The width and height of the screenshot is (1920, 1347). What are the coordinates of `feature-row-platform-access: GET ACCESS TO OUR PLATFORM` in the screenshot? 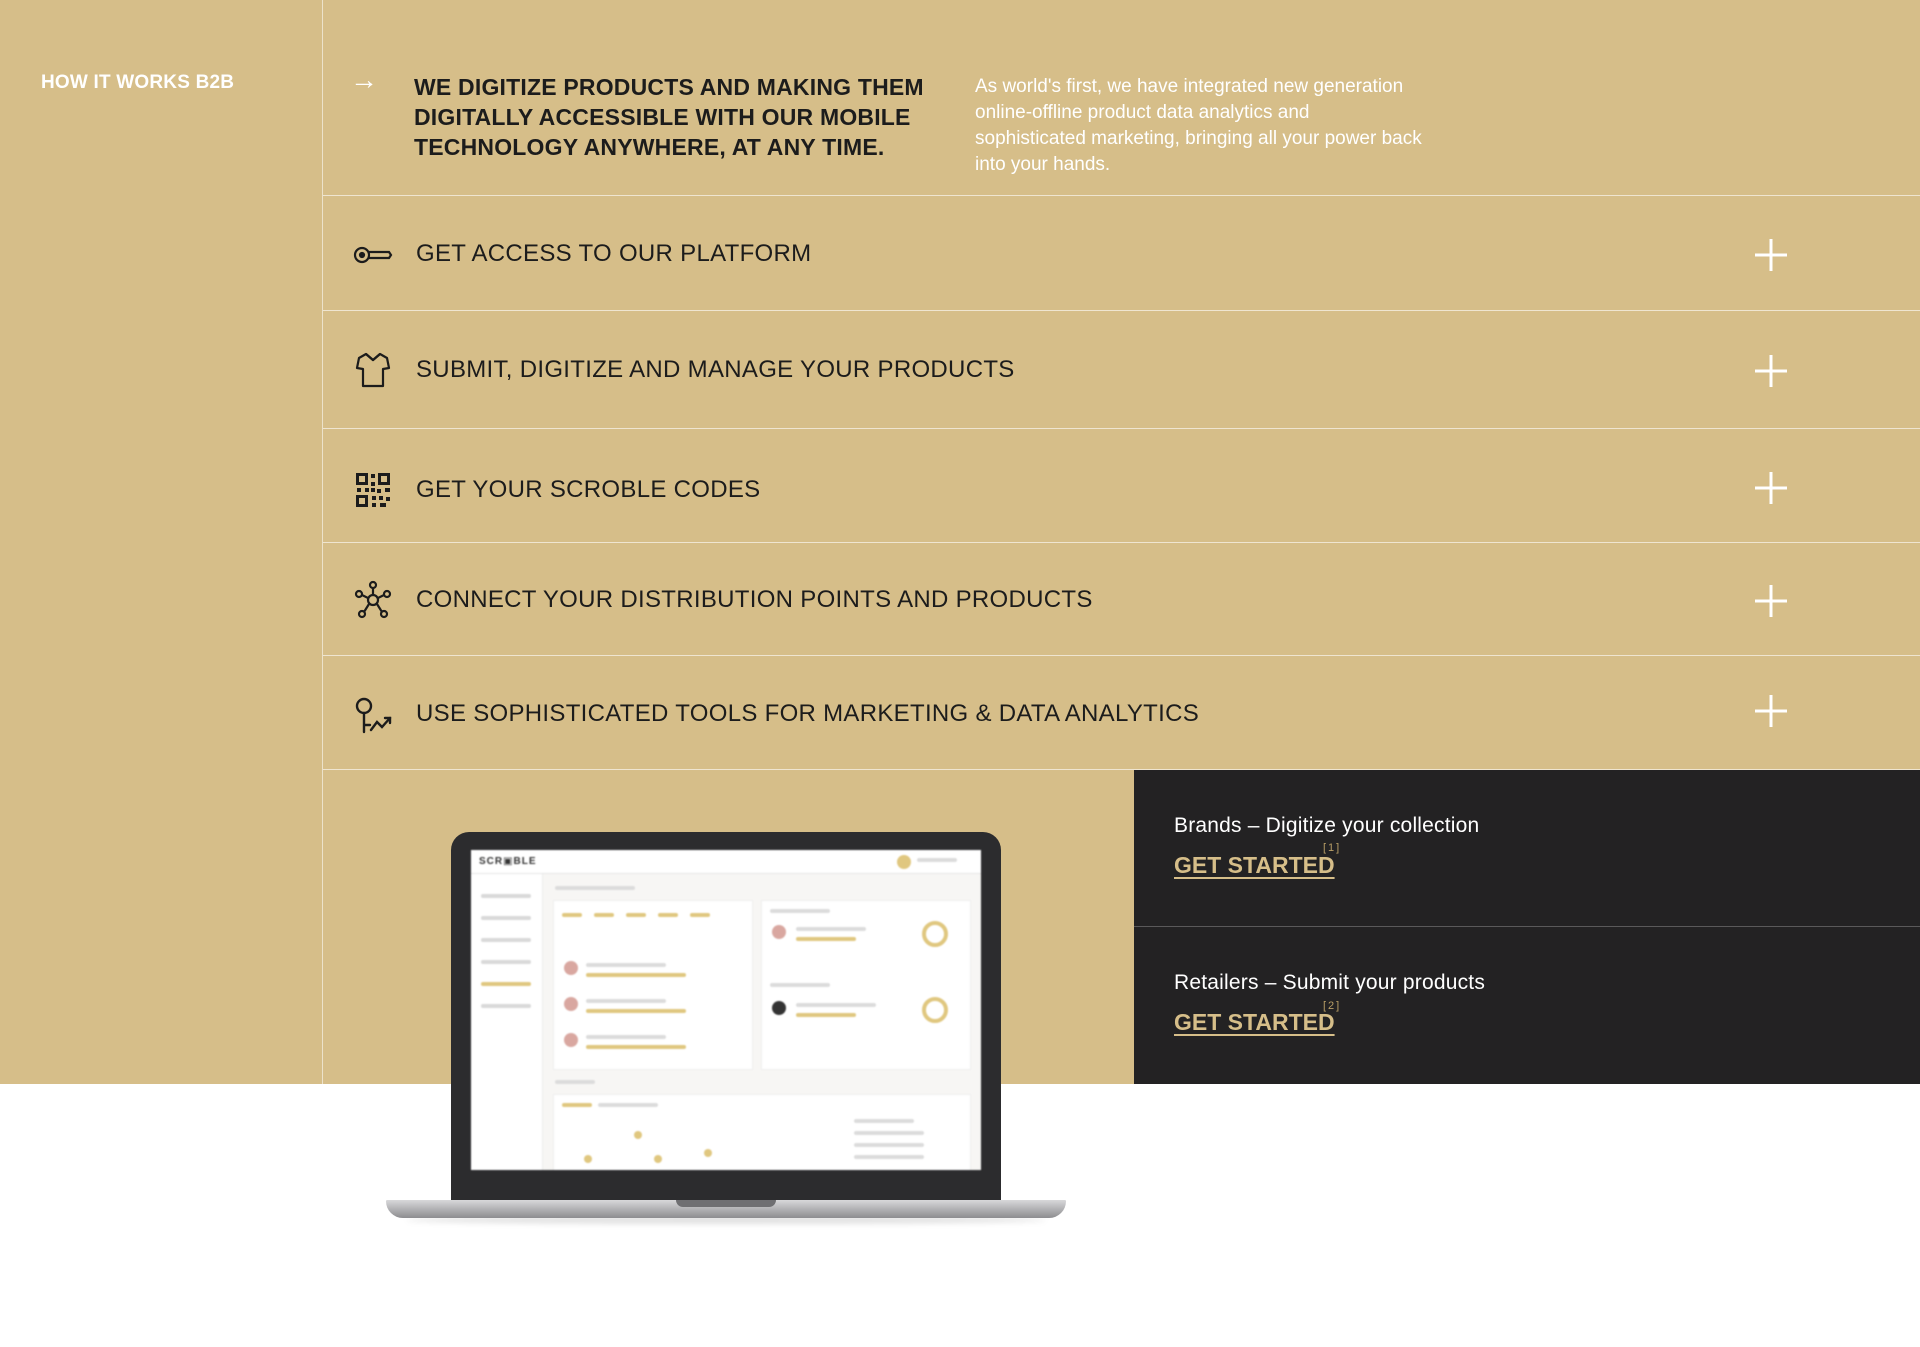 It's located at (1121, 256).